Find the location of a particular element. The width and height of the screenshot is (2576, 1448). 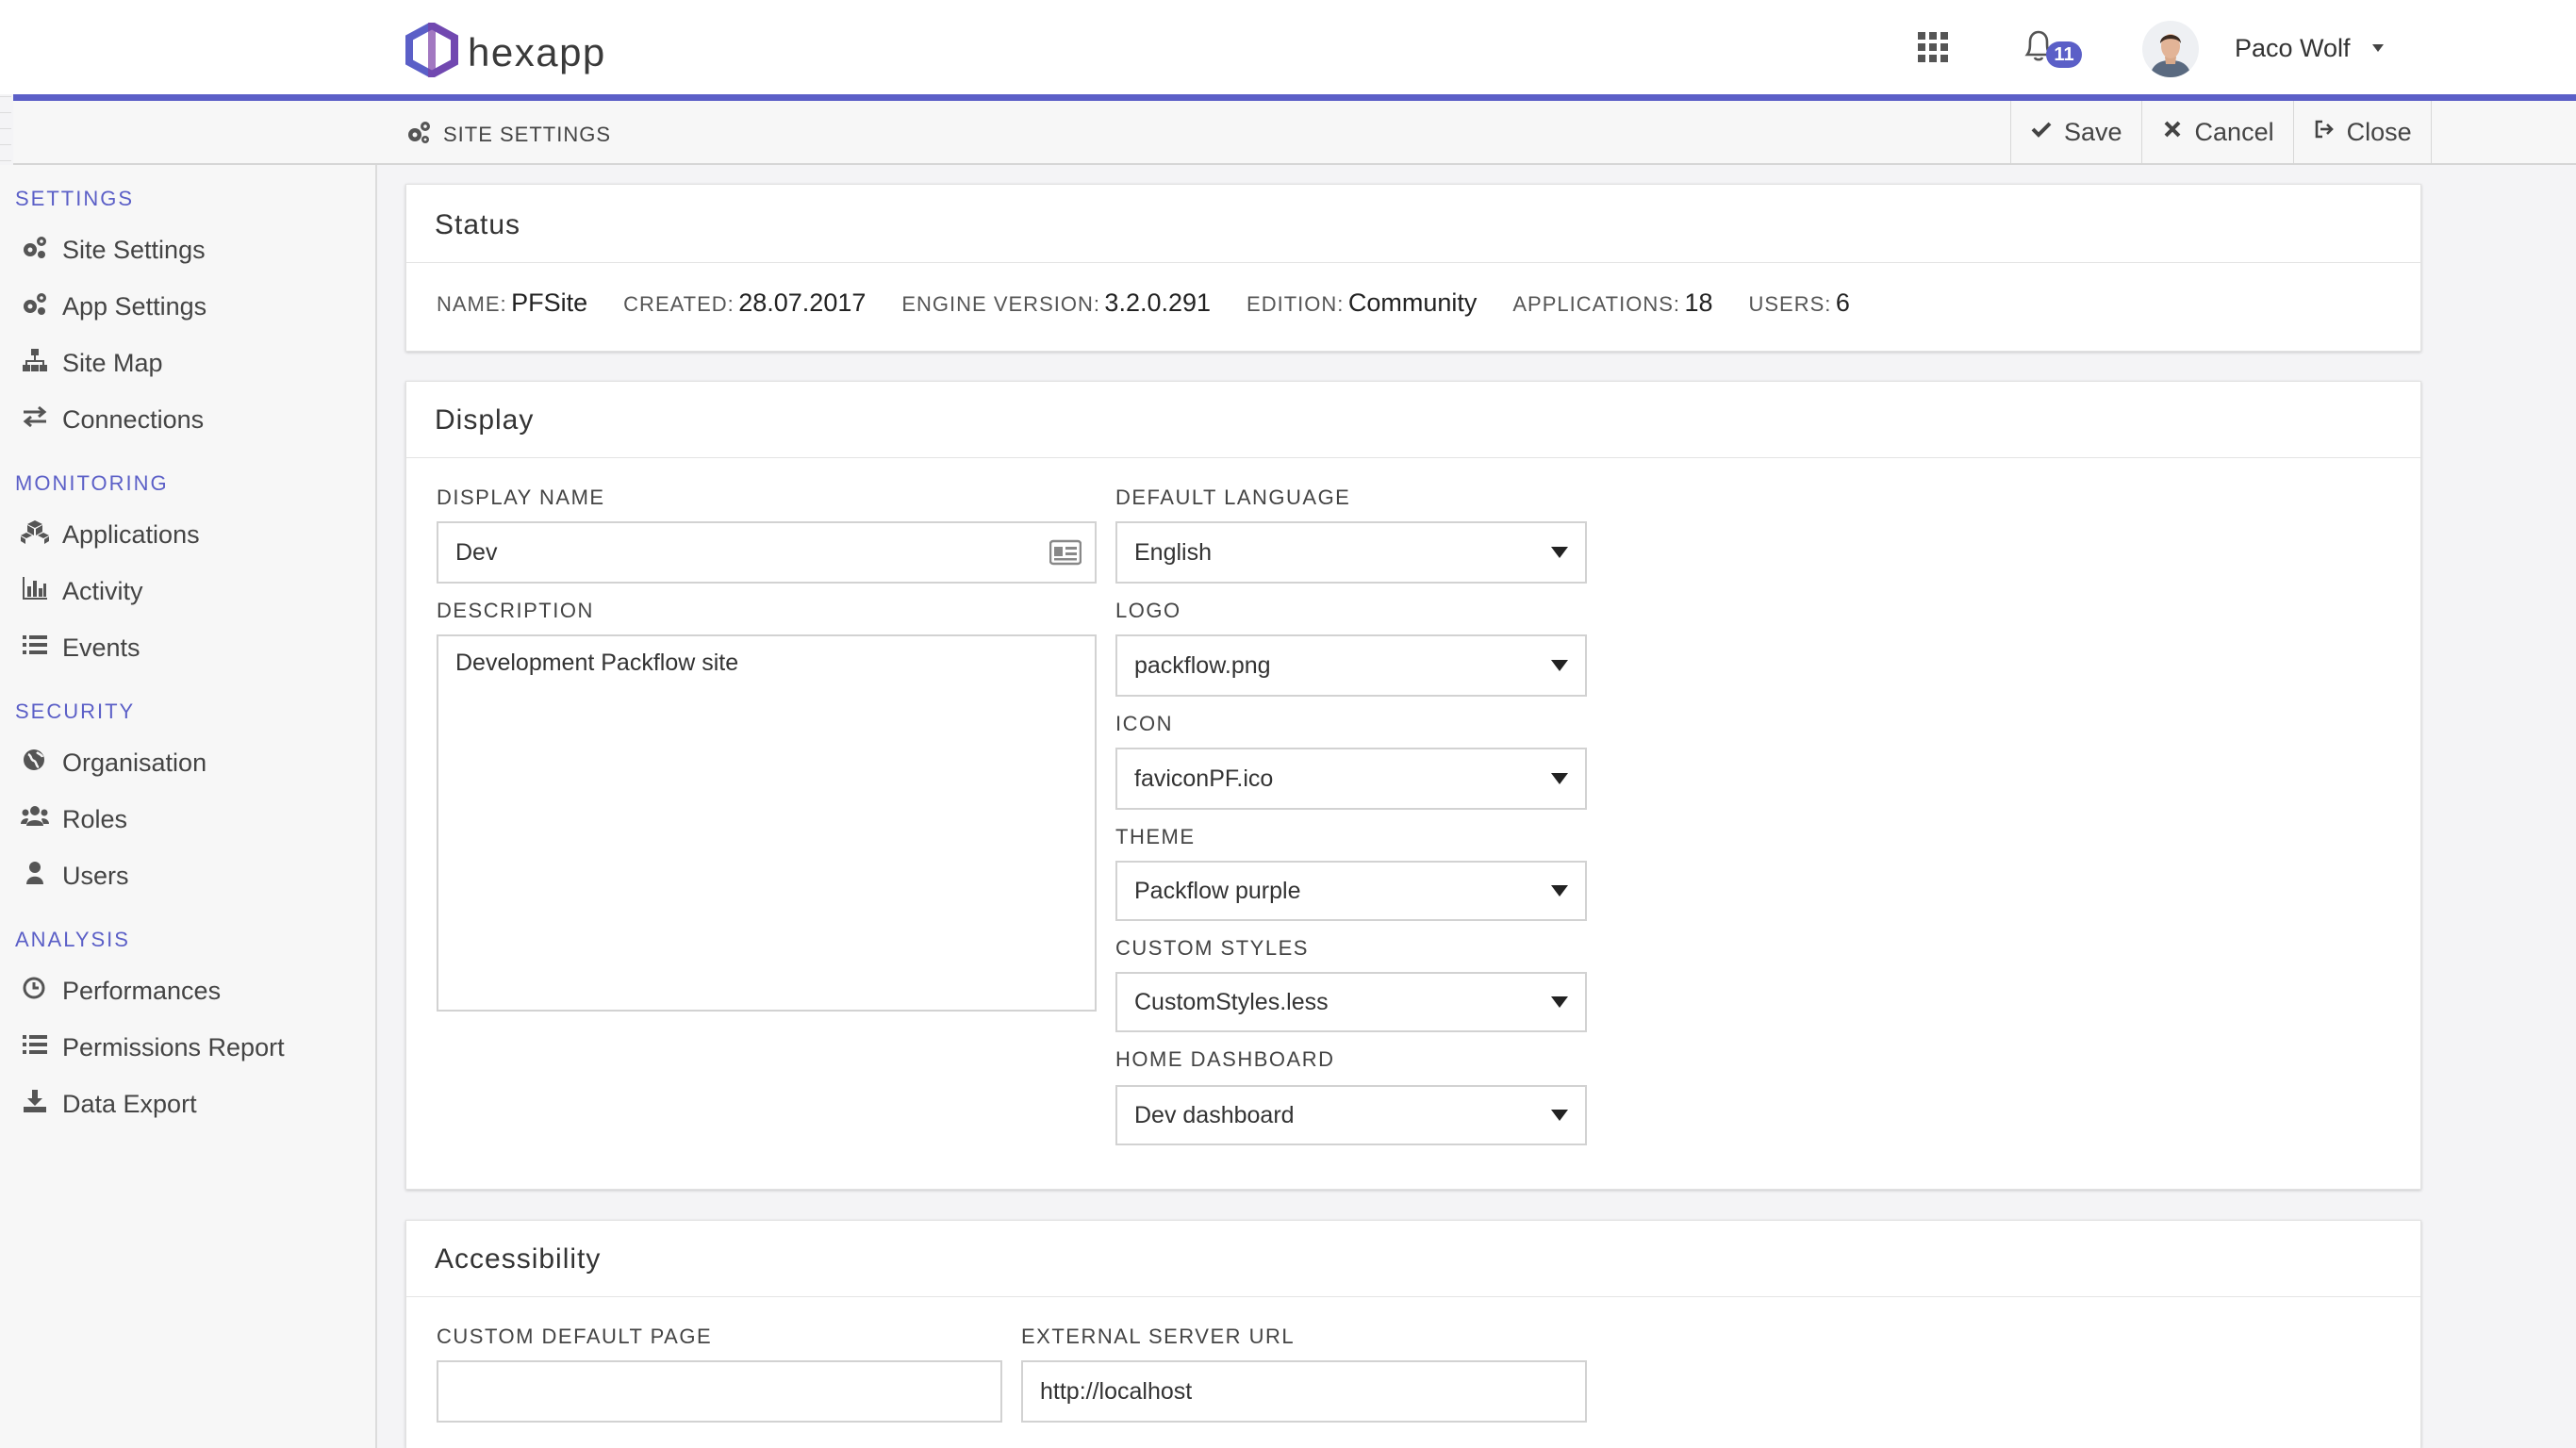

home-dashboard-value: Dev dashboard is located at coordinates (1214, 1114).